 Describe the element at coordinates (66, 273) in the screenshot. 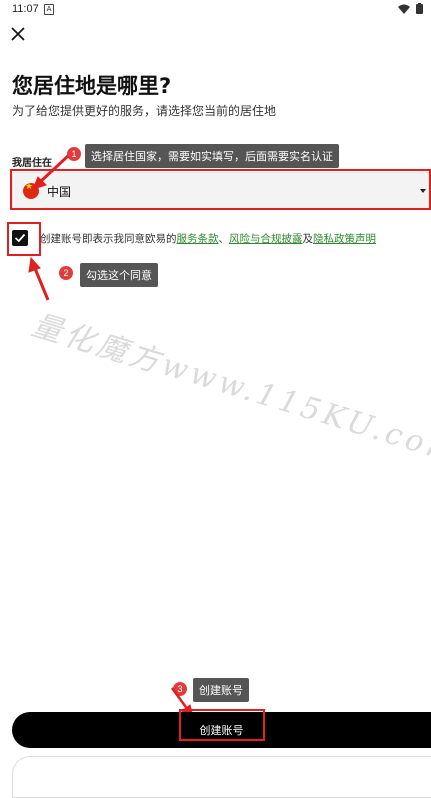

I see `step2-badge: 2` at that location.